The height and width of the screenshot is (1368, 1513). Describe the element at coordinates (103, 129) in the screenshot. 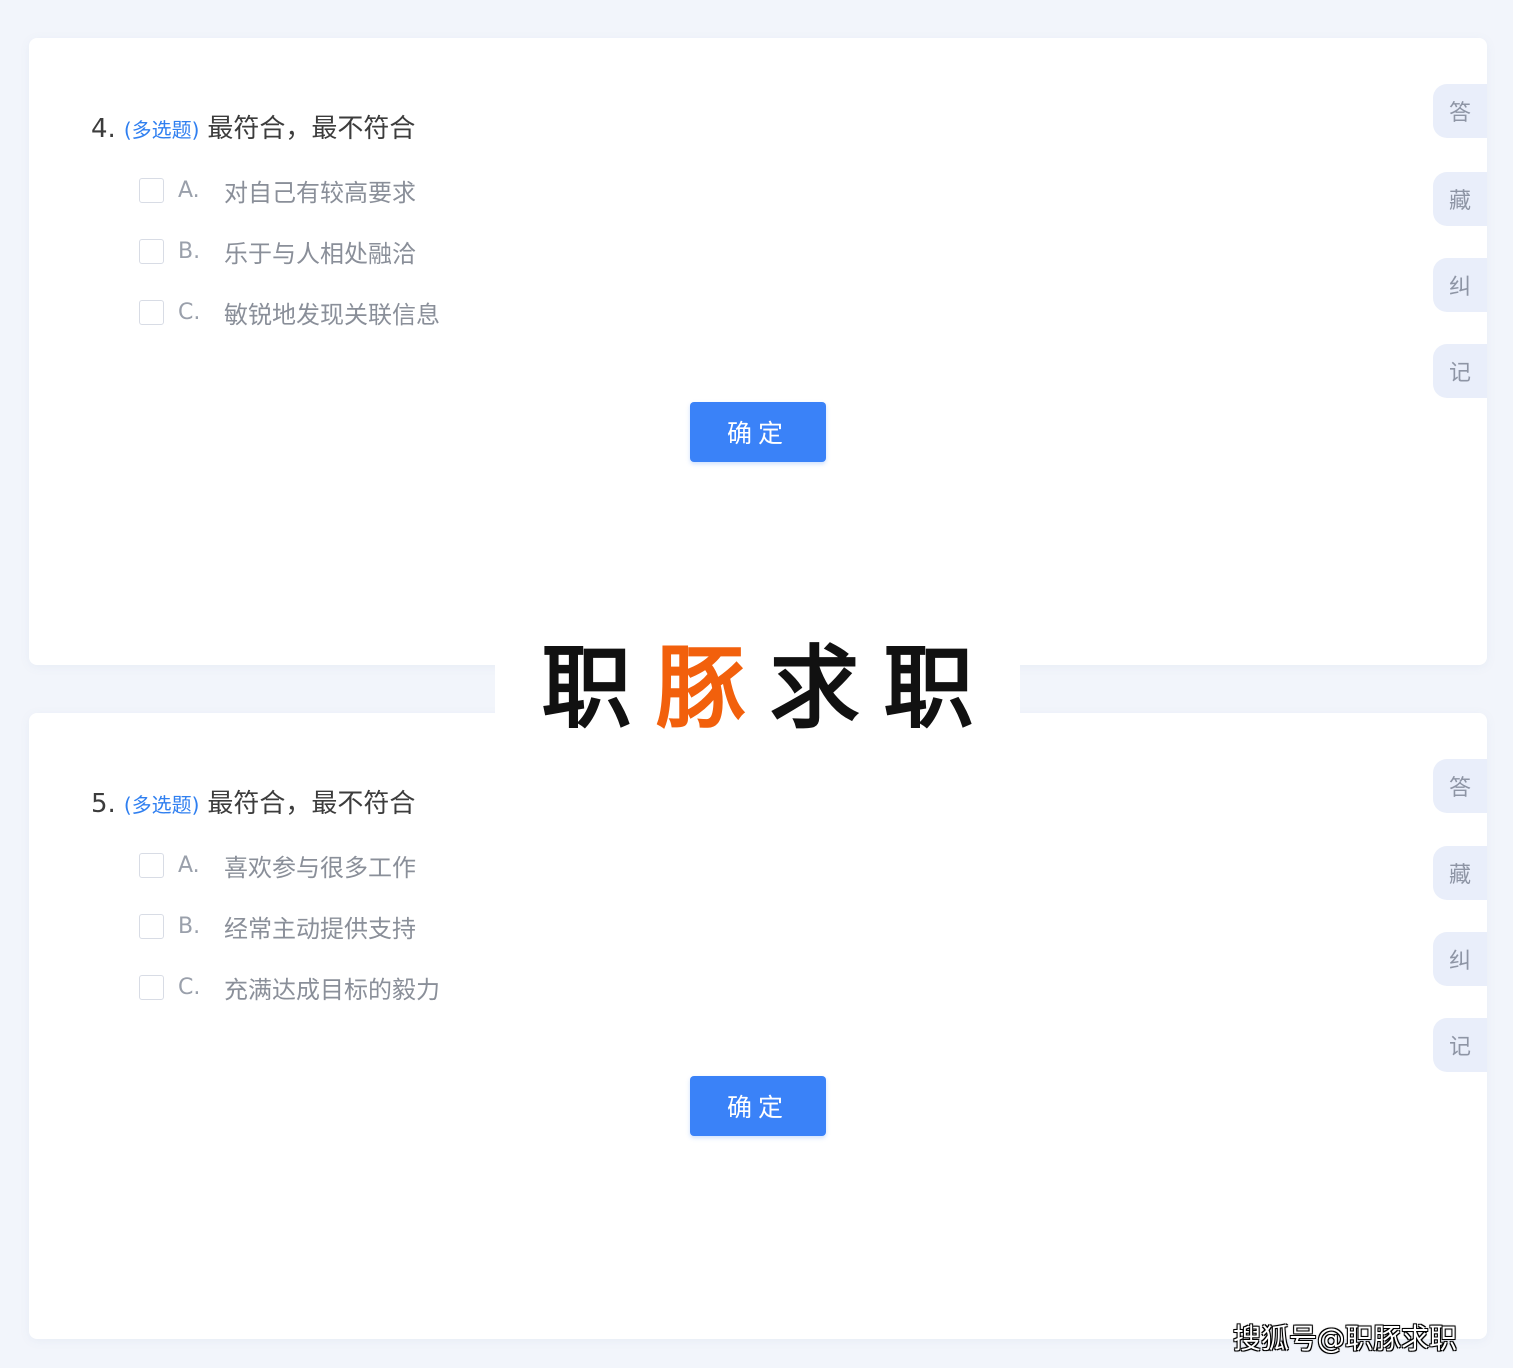

I see `question-number: 4.` at that location.